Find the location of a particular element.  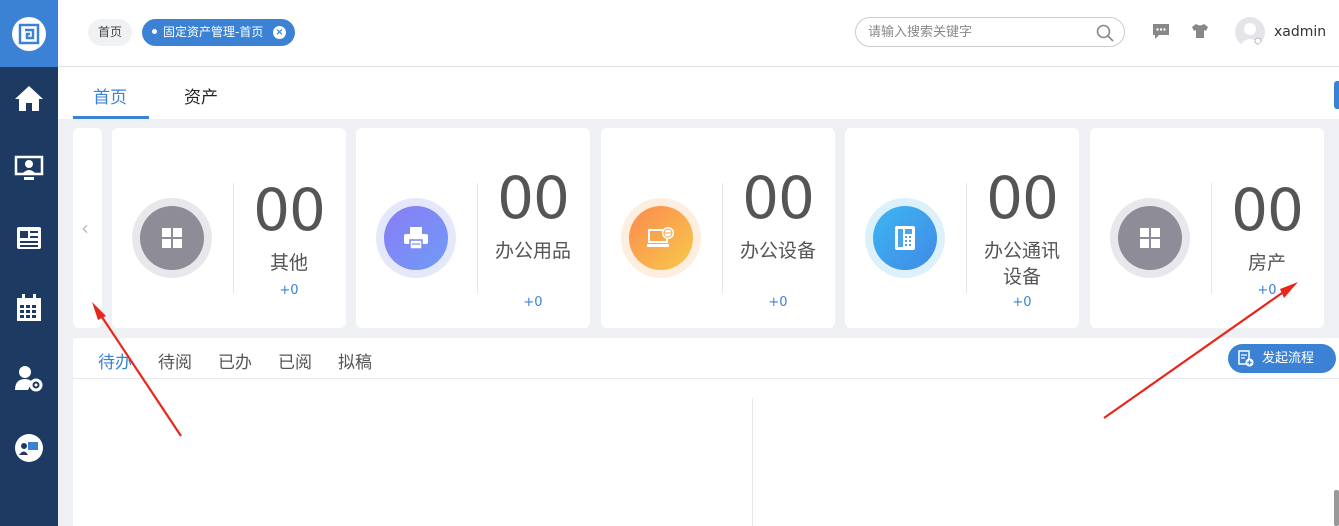

theme-shirt-icon is located at coordinates (1200, 31).